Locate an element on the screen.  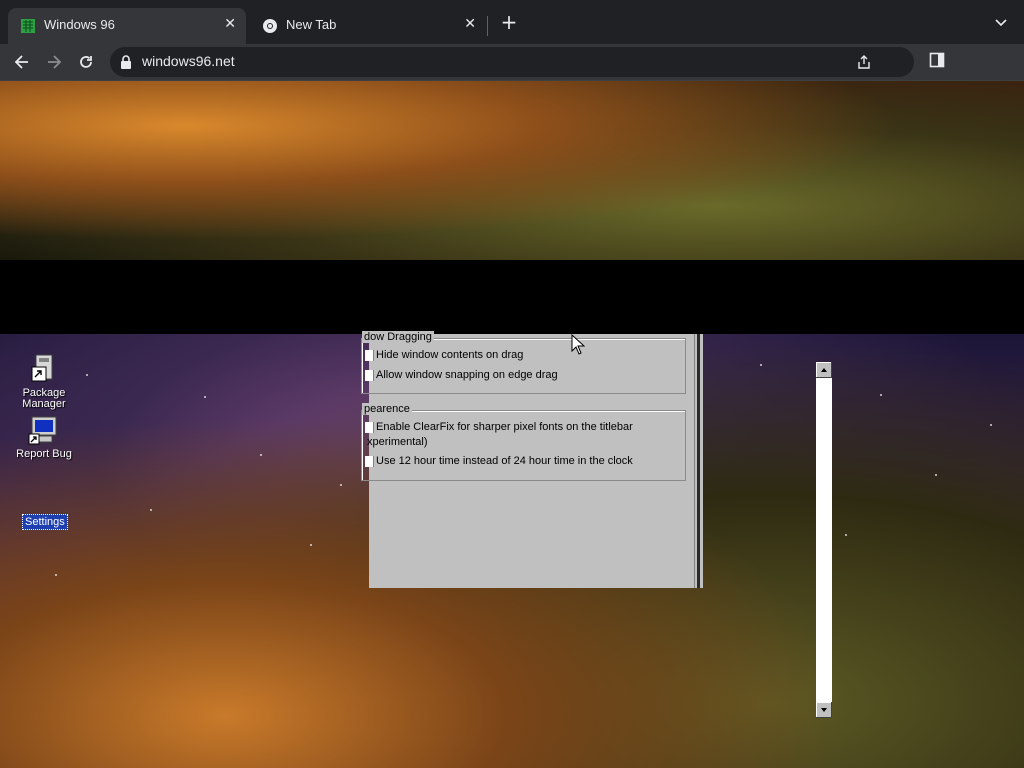
new-tab-button: + is located at coordinates (509, 22).